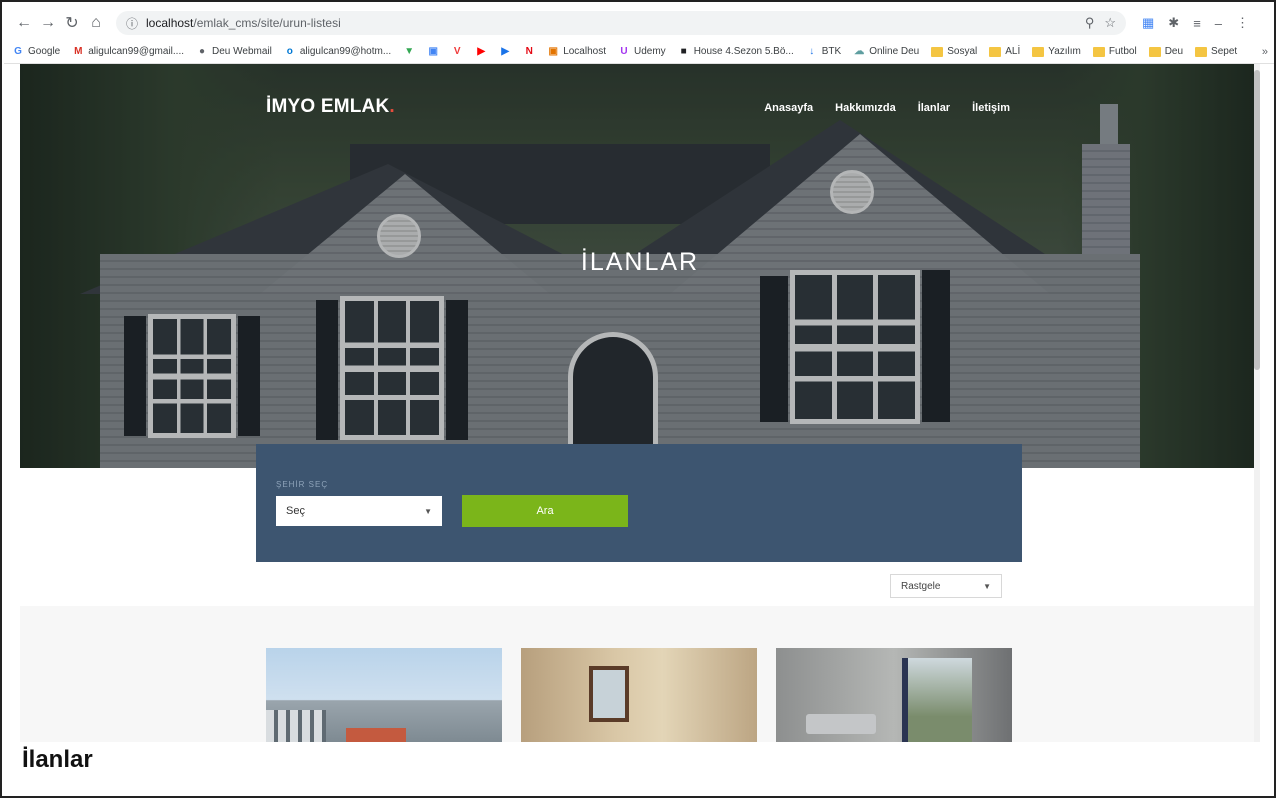 The image size is (1276, 798). Describe the element at coordinates (1122, 51) in the screenshot. I see `bookmark-label: Futbol` at that location.